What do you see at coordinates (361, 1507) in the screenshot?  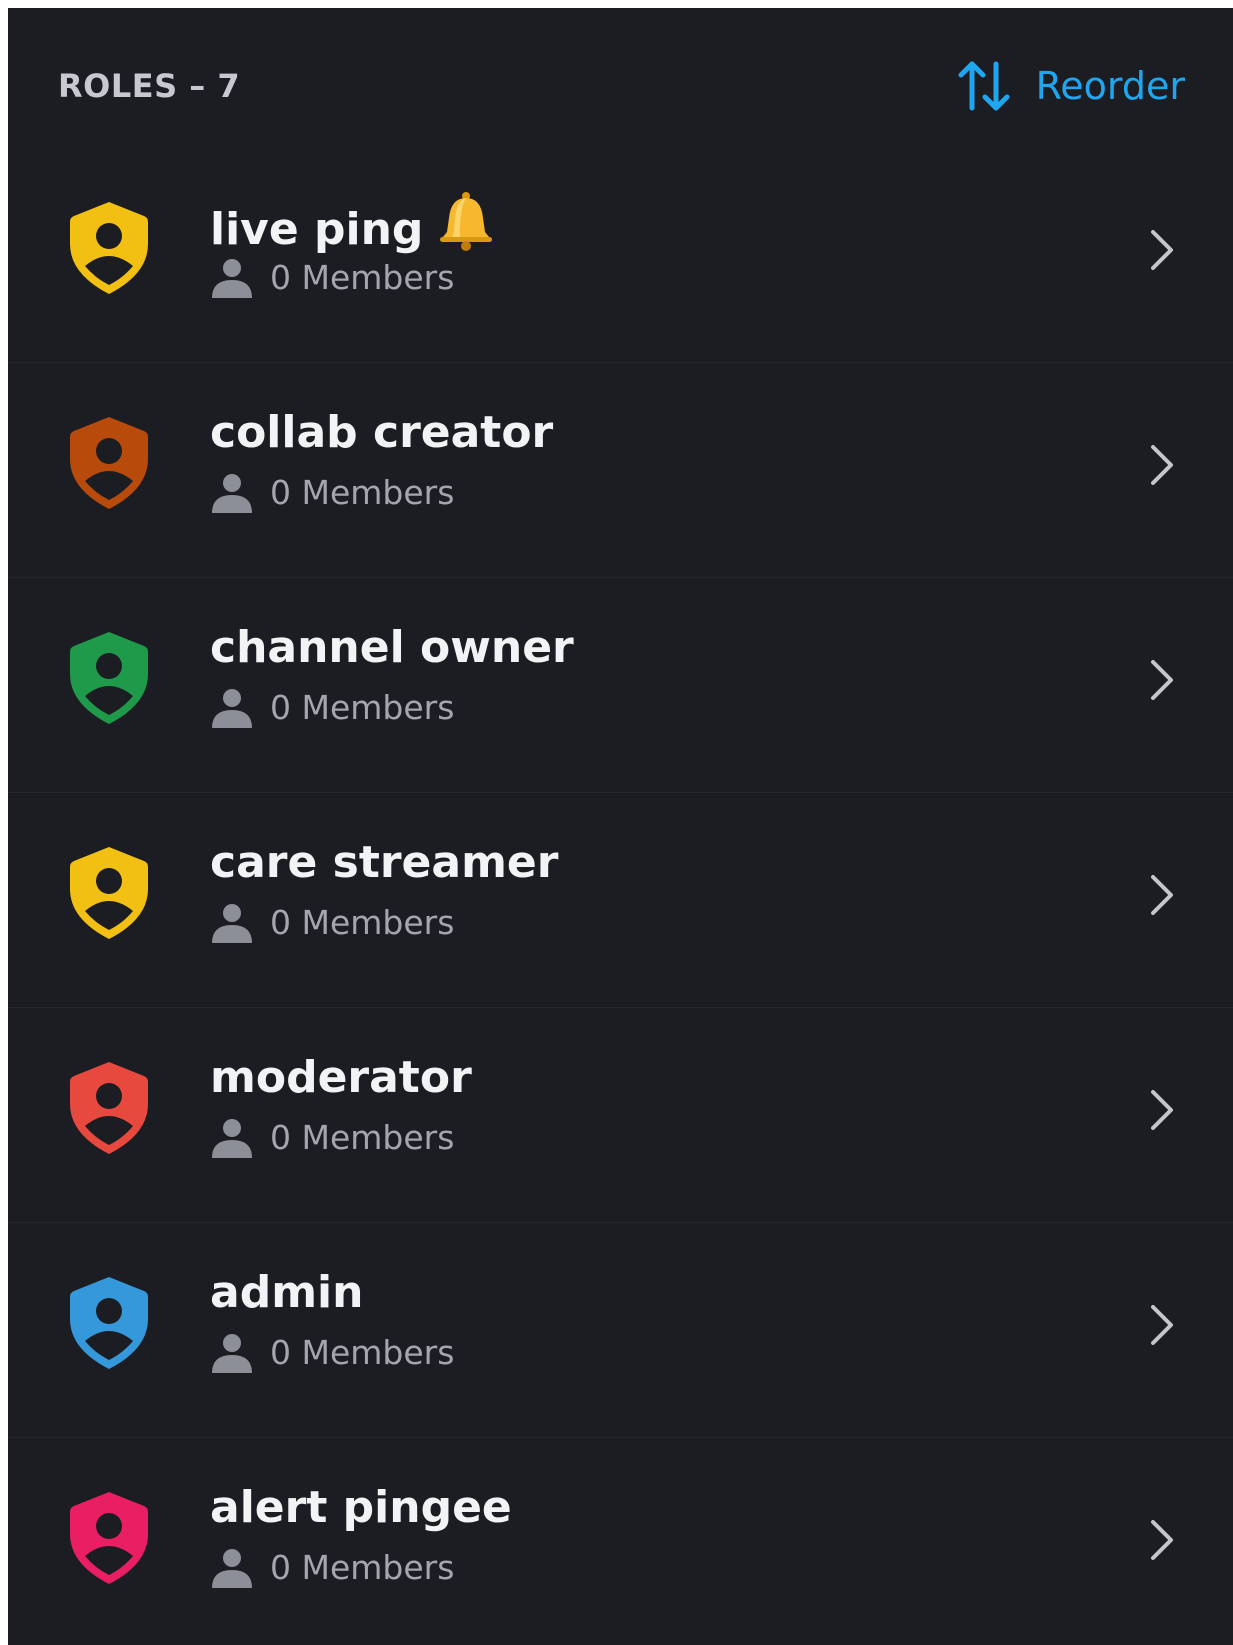 I see `role-name: alert pingee` at bounding box center [361, 1507].